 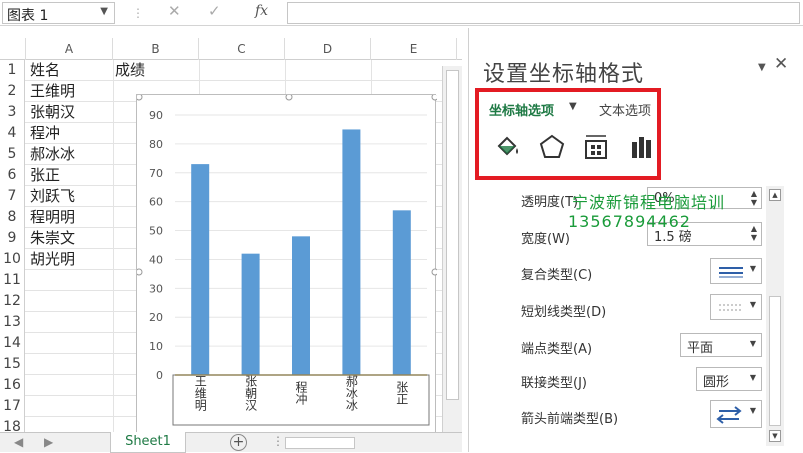 I want to click on cell-a: 程冲, so click(x=45, y=133).